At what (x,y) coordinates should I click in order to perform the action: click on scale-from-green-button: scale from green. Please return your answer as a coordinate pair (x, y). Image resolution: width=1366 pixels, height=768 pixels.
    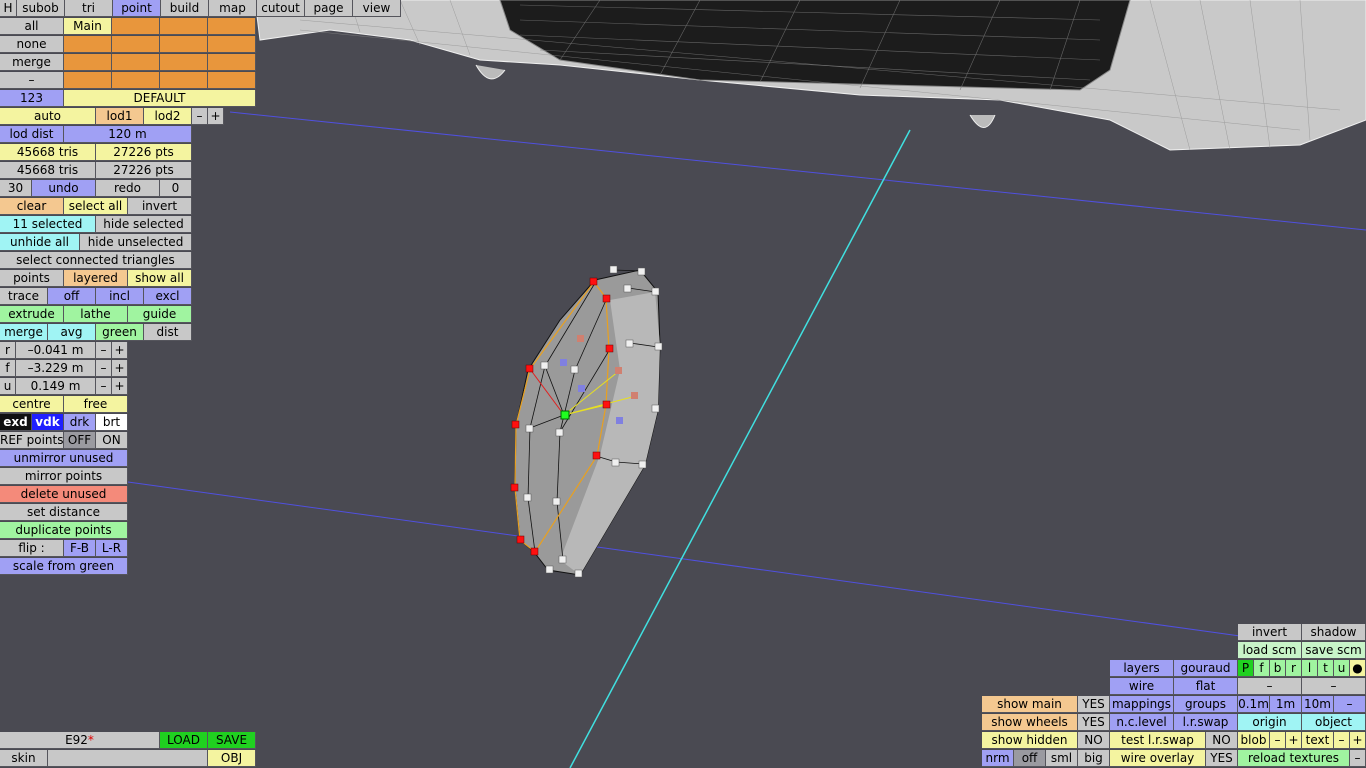
    Looking at the image, I should click on (64, 566).